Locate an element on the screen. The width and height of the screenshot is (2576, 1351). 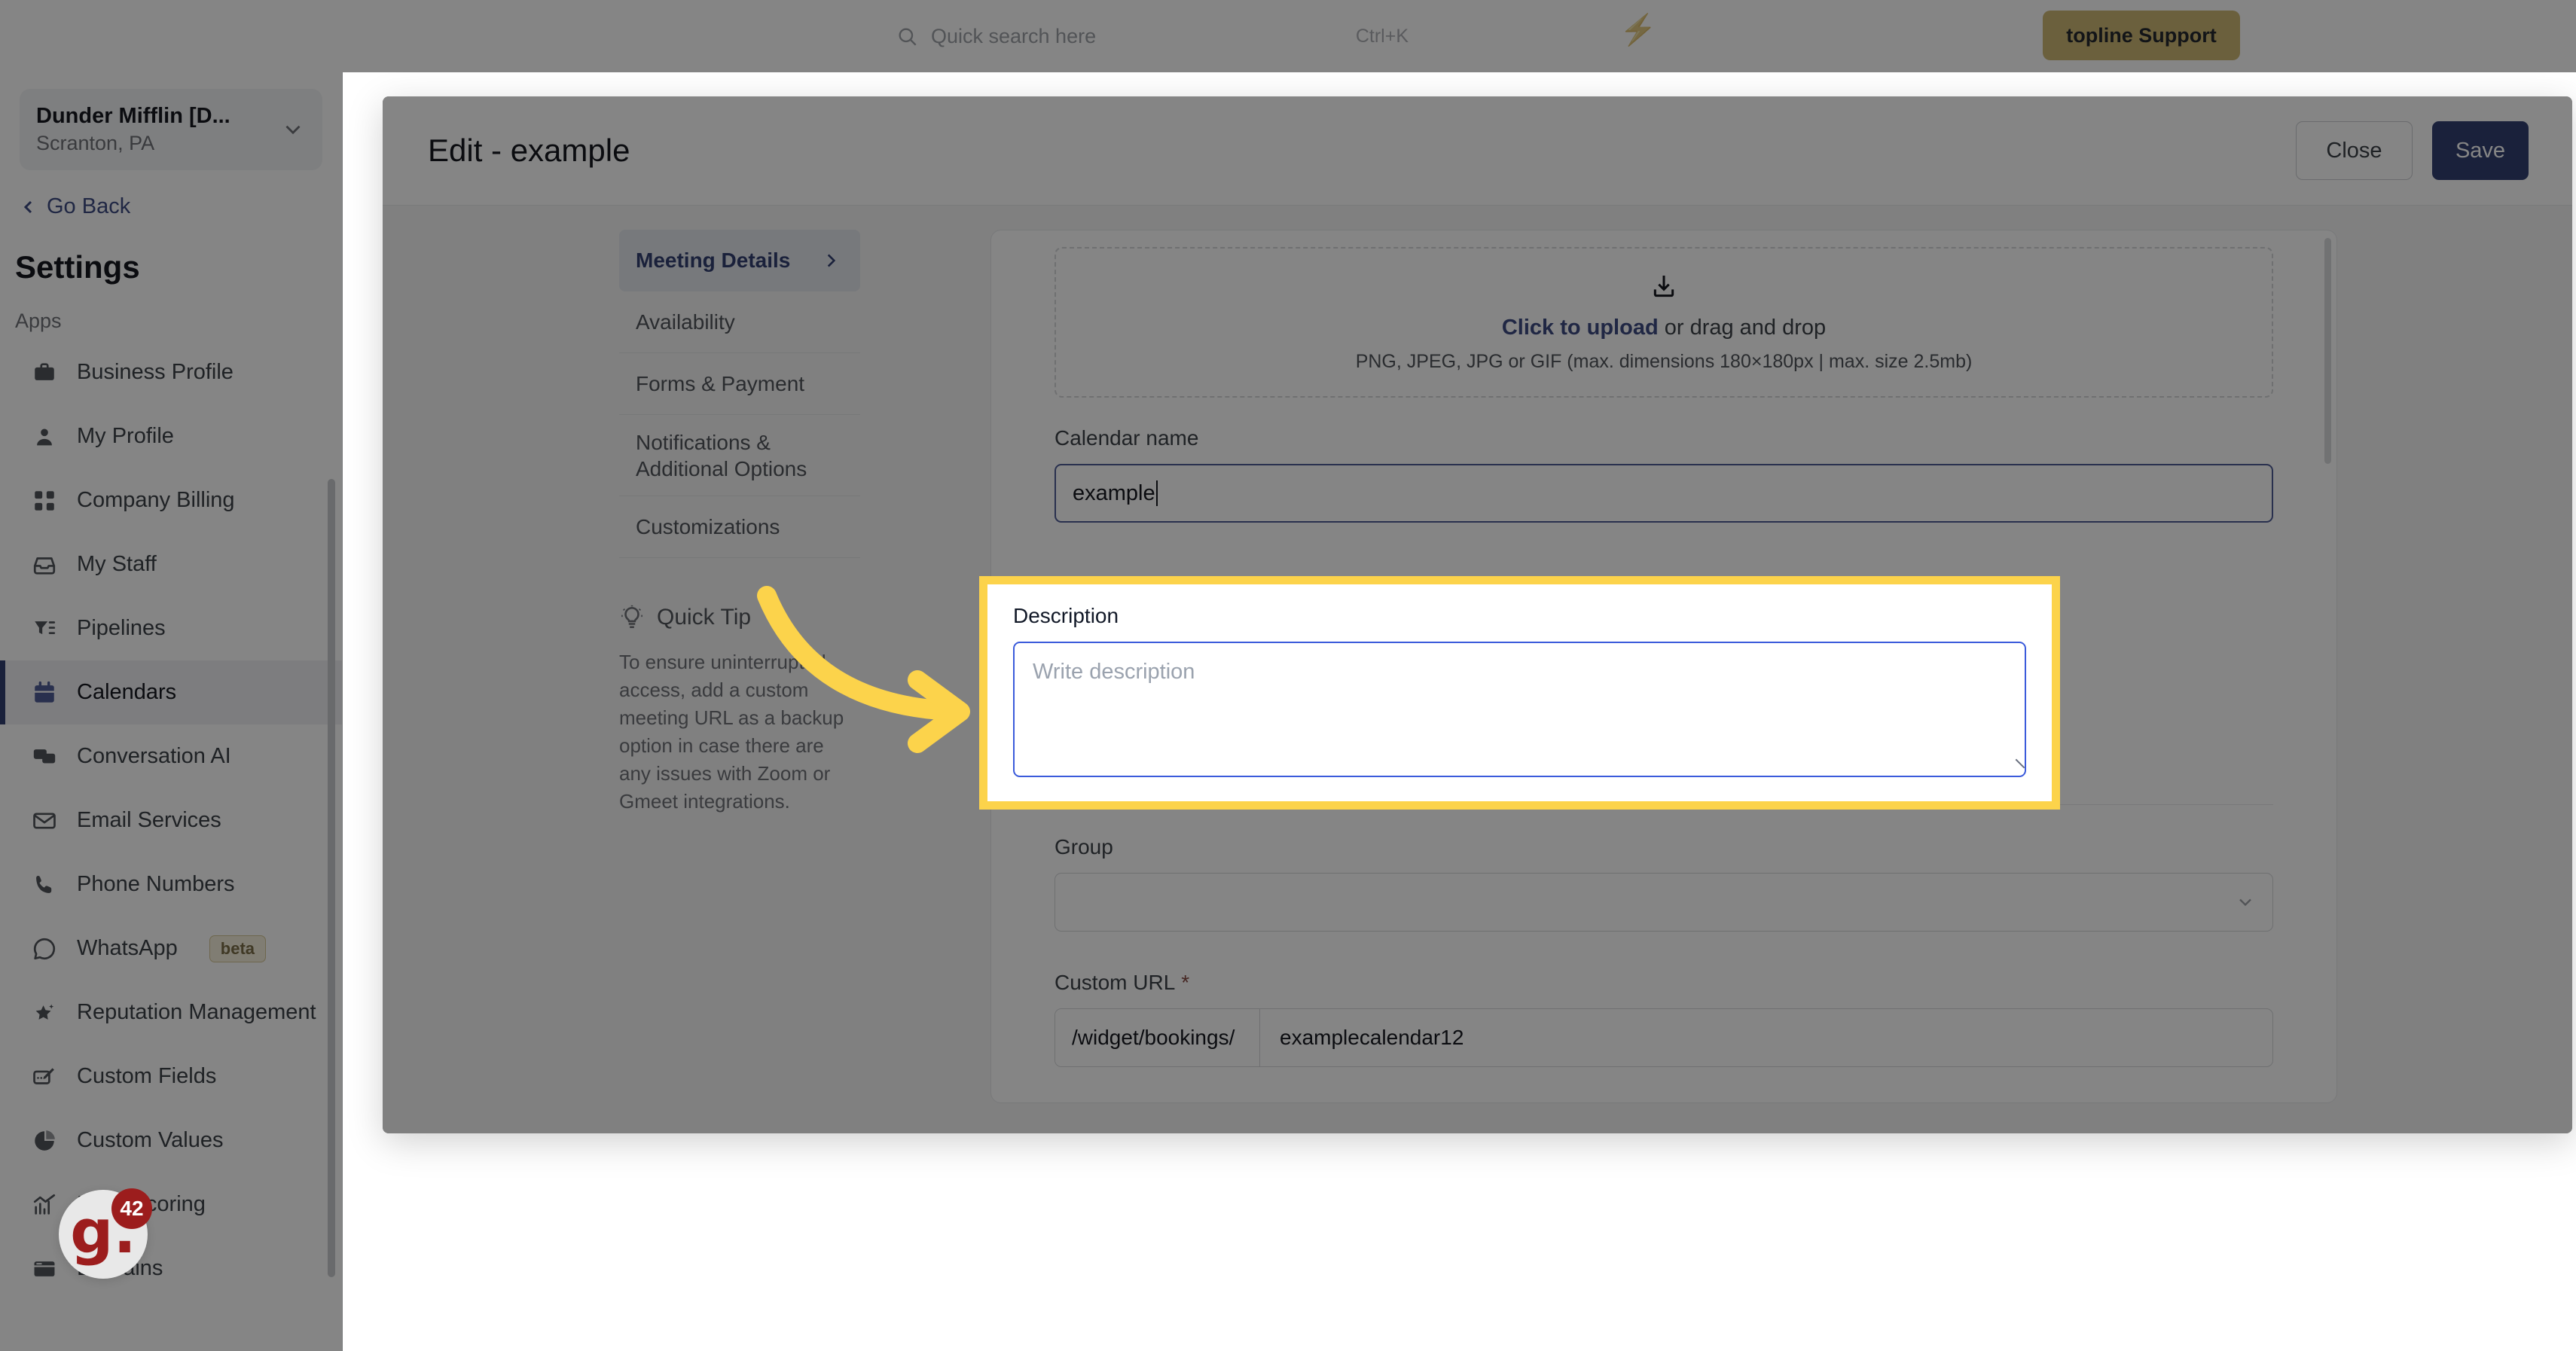
sidebar-item-lead-scoring: Lead Scoring is located at coordinates (171, 1205).